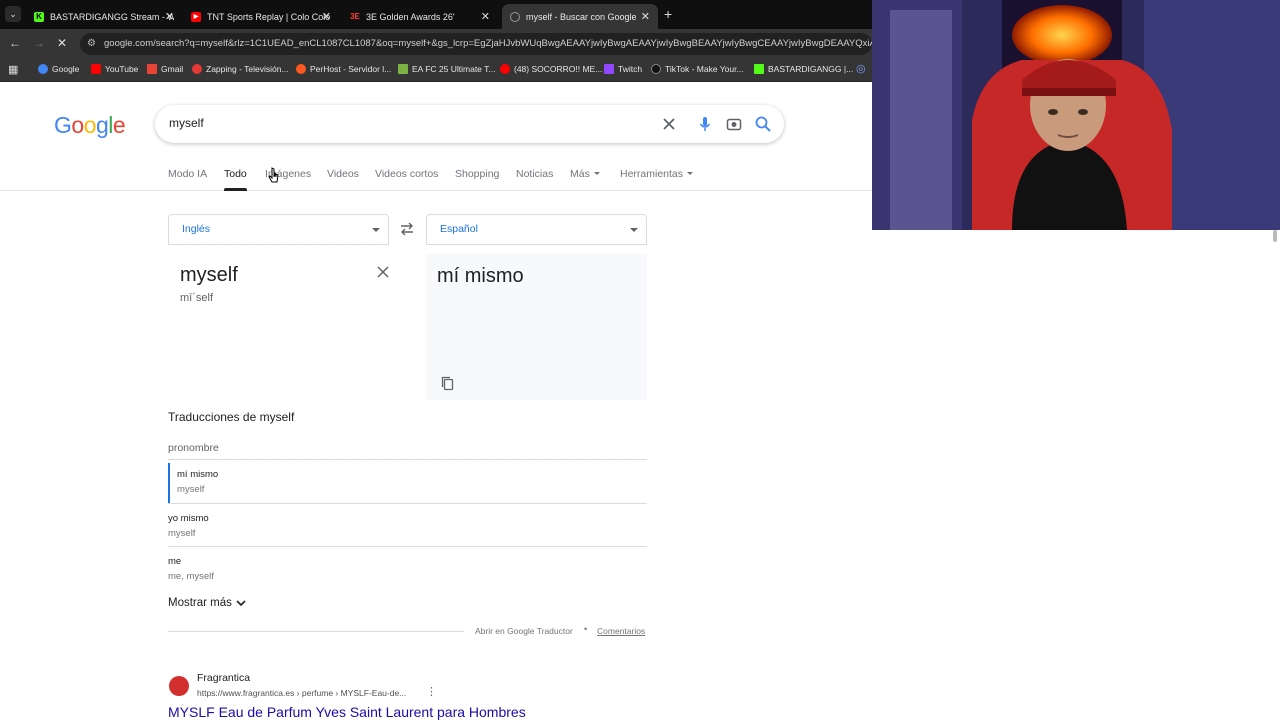  I want to click on microphone-icon, so click(705, 124).